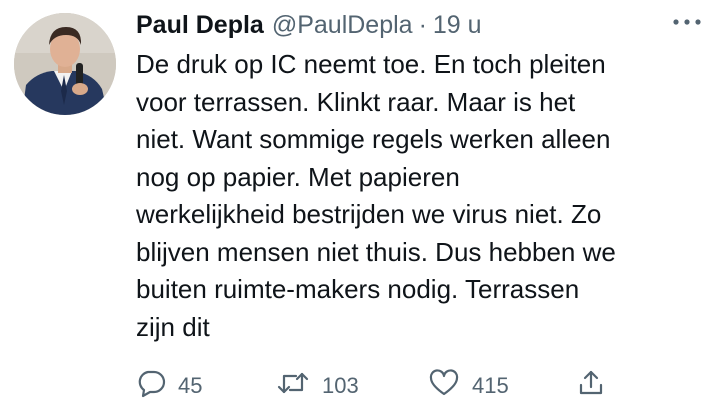 The width and height of the screenshot is (718, 408). What do you see at coordinates (169, 386) in the screenshot?
I see `reply-button: 45` at bounding box center [169, 386].